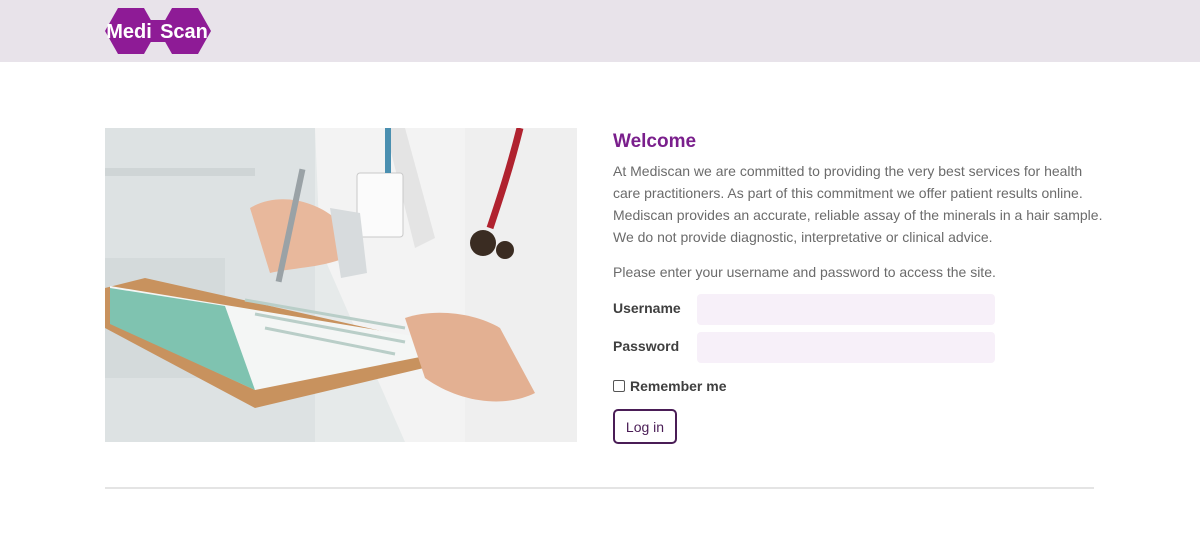 The width and height of the screenshot is (1200, 559). I want to click on password-row: Password, so click(813, 348).